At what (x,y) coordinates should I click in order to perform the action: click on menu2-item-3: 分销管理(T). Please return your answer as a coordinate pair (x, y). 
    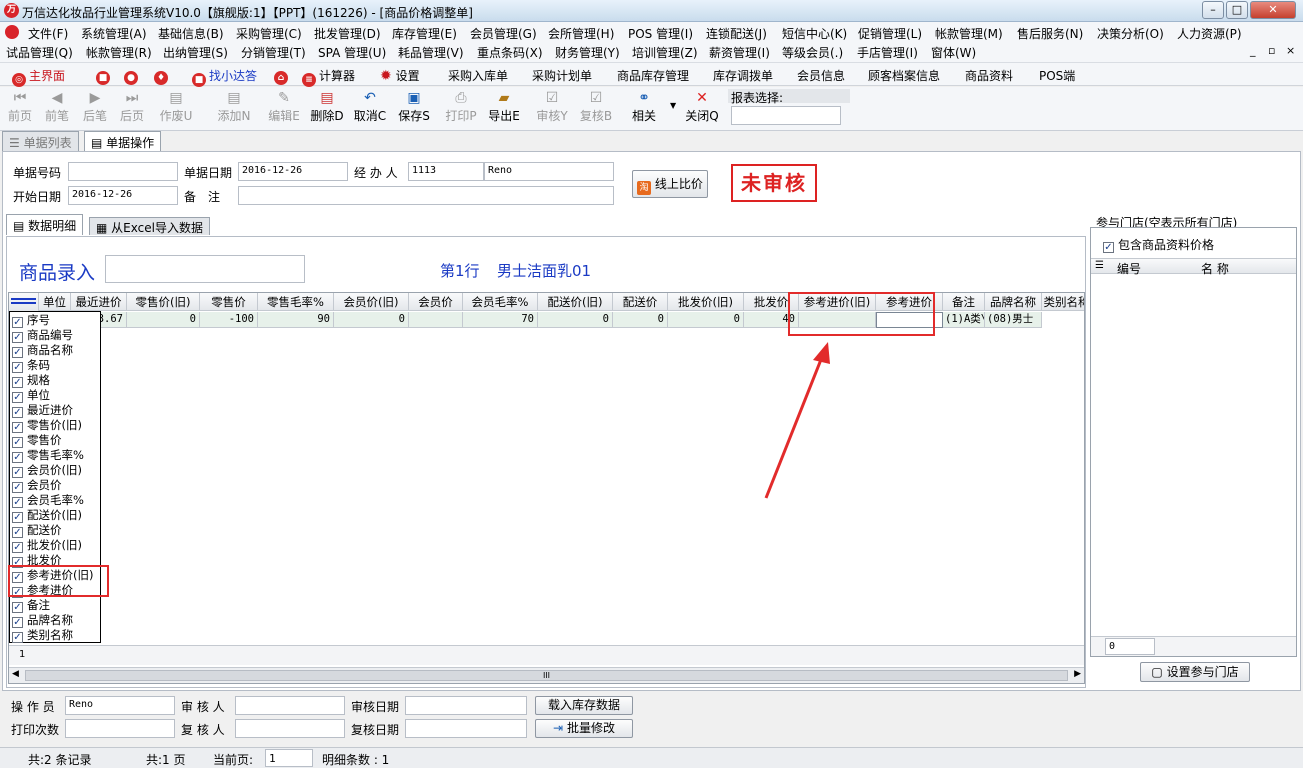
    Looking at the image, I should click on (273, 52).